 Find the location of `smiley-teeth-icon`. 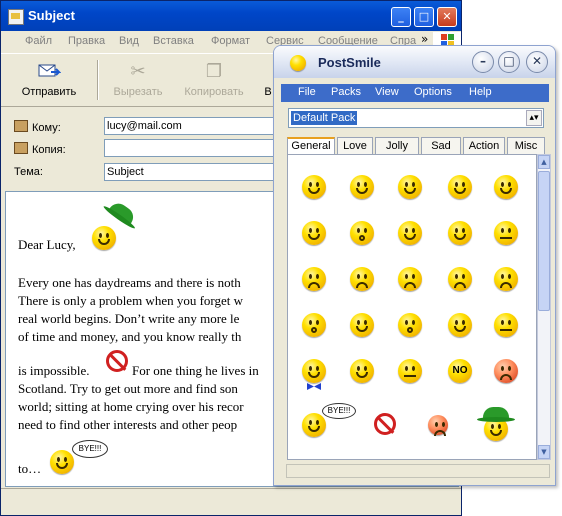

smiley-teeth-icon is located at coordinates (460, 325).